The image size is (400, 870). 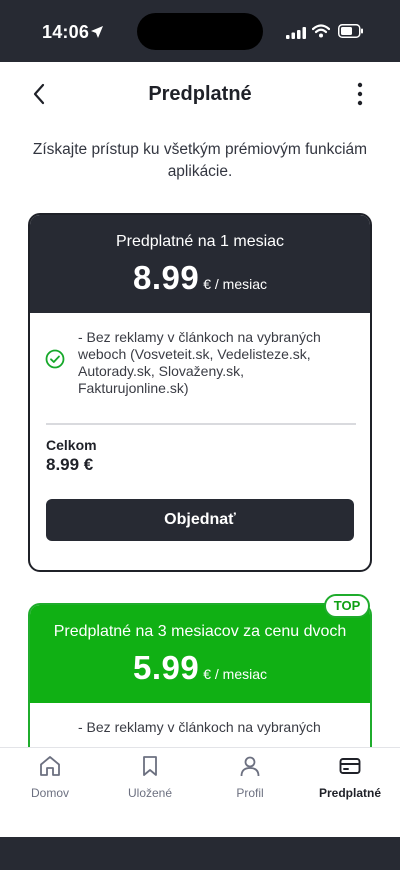 What do you see at coordinates (200, 520) in the screenshot?
I see `order-button: Objednať` at bounding box center [200, 520].